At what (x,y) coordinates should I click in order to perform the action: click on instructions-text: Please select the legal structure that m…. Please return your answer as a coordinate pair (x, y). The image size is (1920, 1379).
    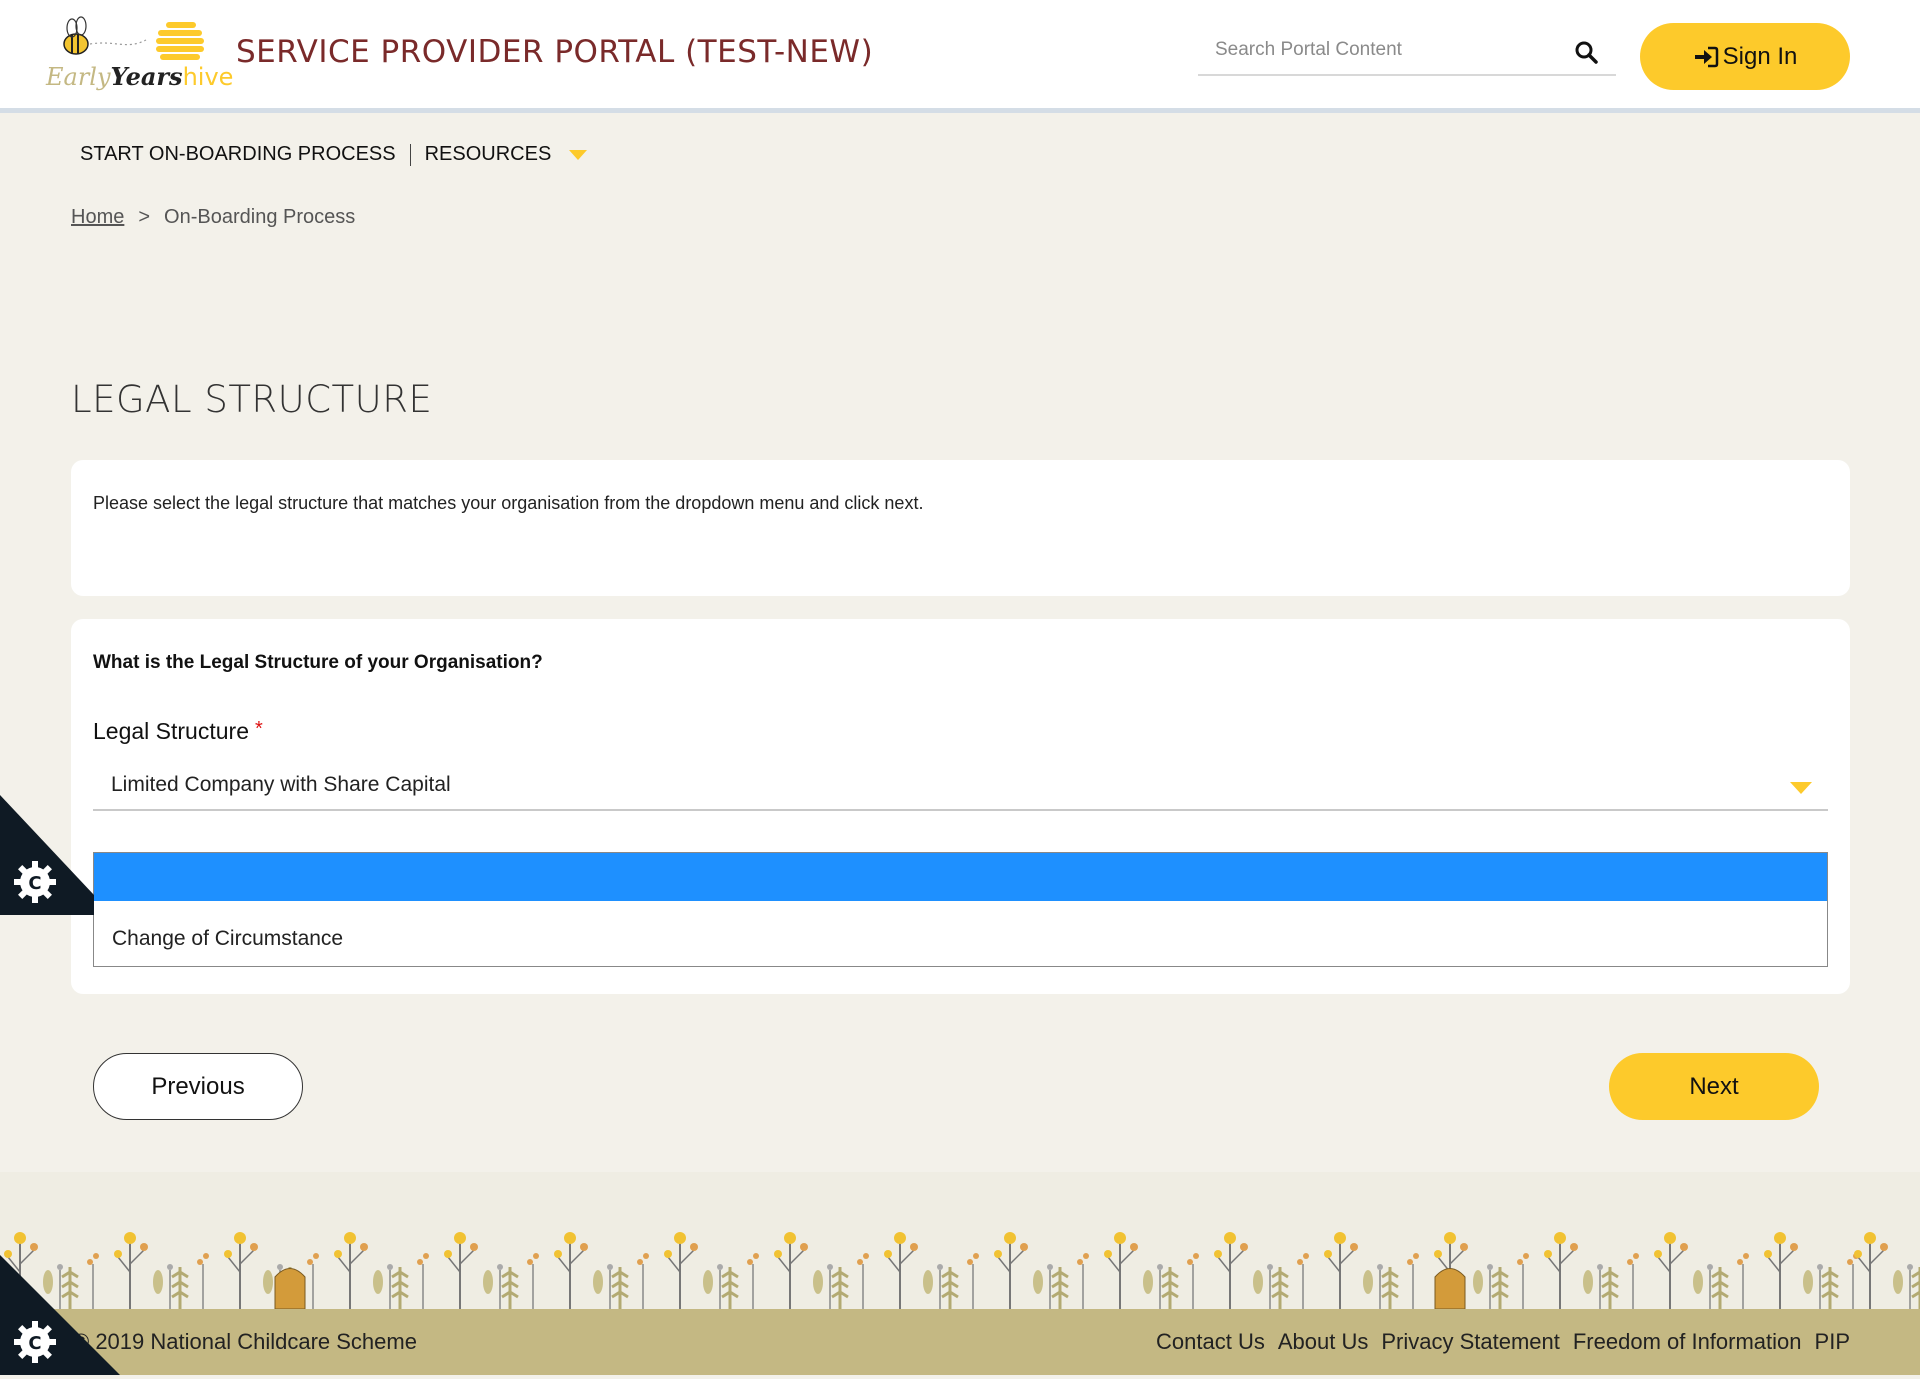
    Looking at the image, I should click on (508, 503).